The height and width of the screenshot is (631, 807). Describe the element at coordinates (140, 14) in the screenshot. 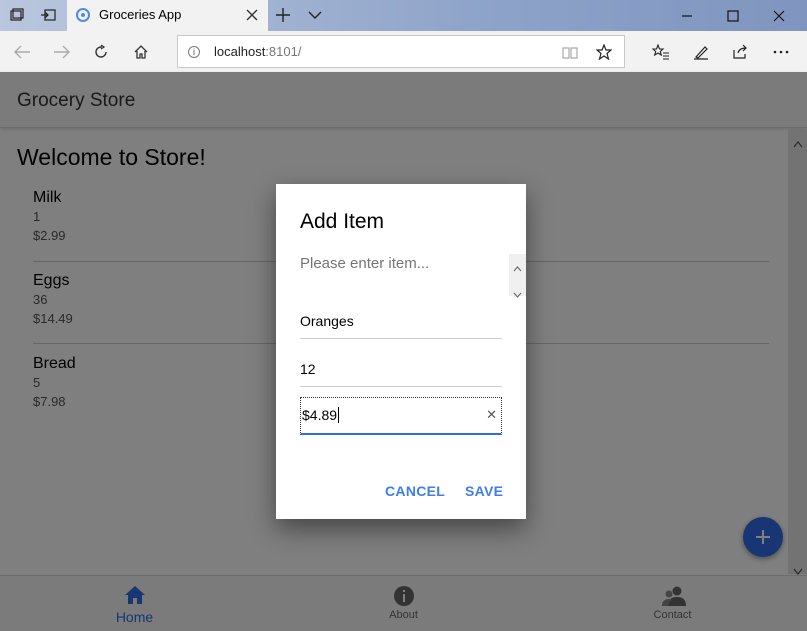

I see `tab-title: Groceries App` at that location.